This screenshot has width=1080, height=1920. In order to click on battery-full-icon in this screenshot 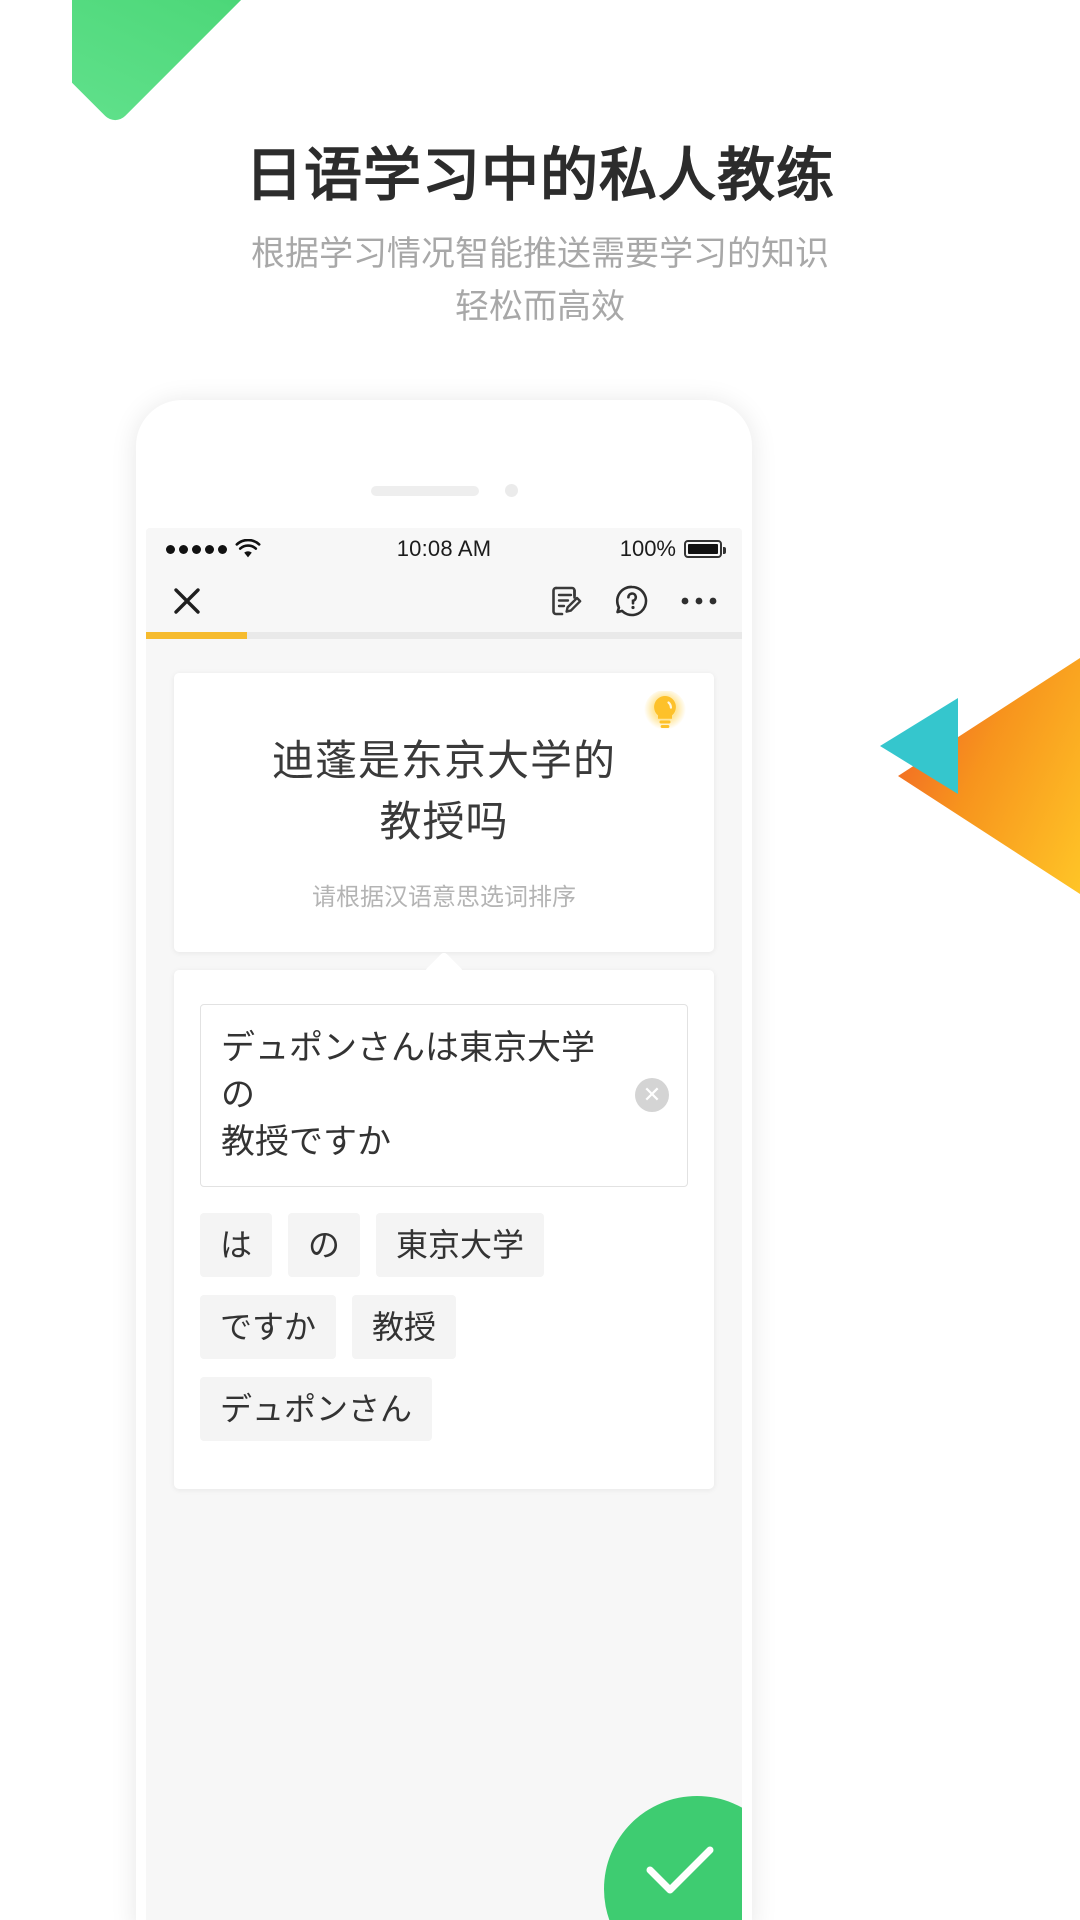, I will do `click(705, 549)`.